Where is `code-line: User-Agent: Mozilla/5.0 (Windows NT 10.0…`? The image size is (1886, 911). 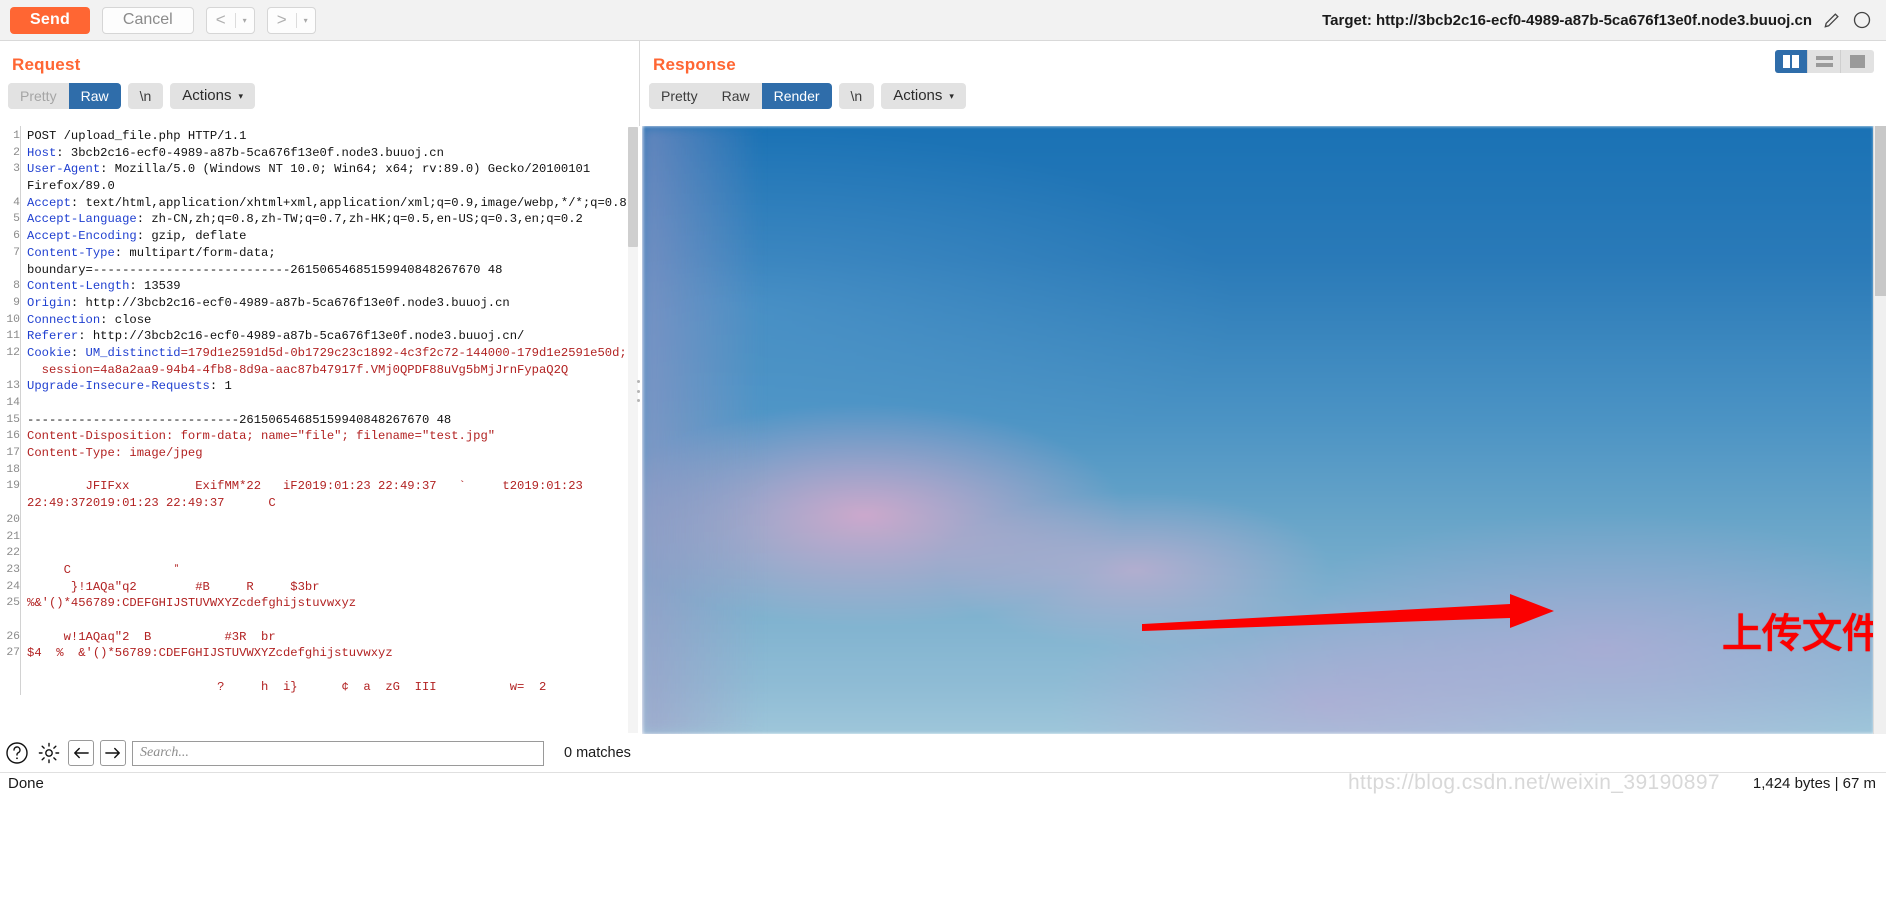 code-line: User-Agent: Mozilla/5.0 (Windows NT 10.0… is located at coordinates (333, 169).